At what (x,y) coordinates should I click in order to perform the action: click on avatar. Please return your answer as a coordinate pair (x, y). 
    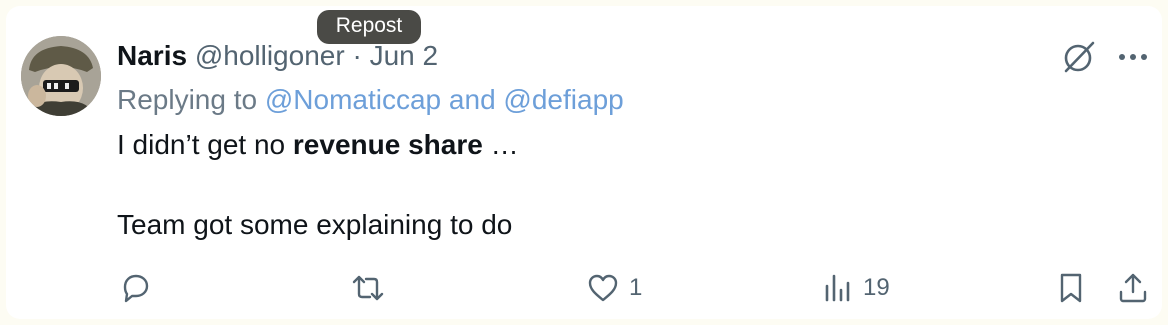
    Looking at the image, I should click on (61, 76).